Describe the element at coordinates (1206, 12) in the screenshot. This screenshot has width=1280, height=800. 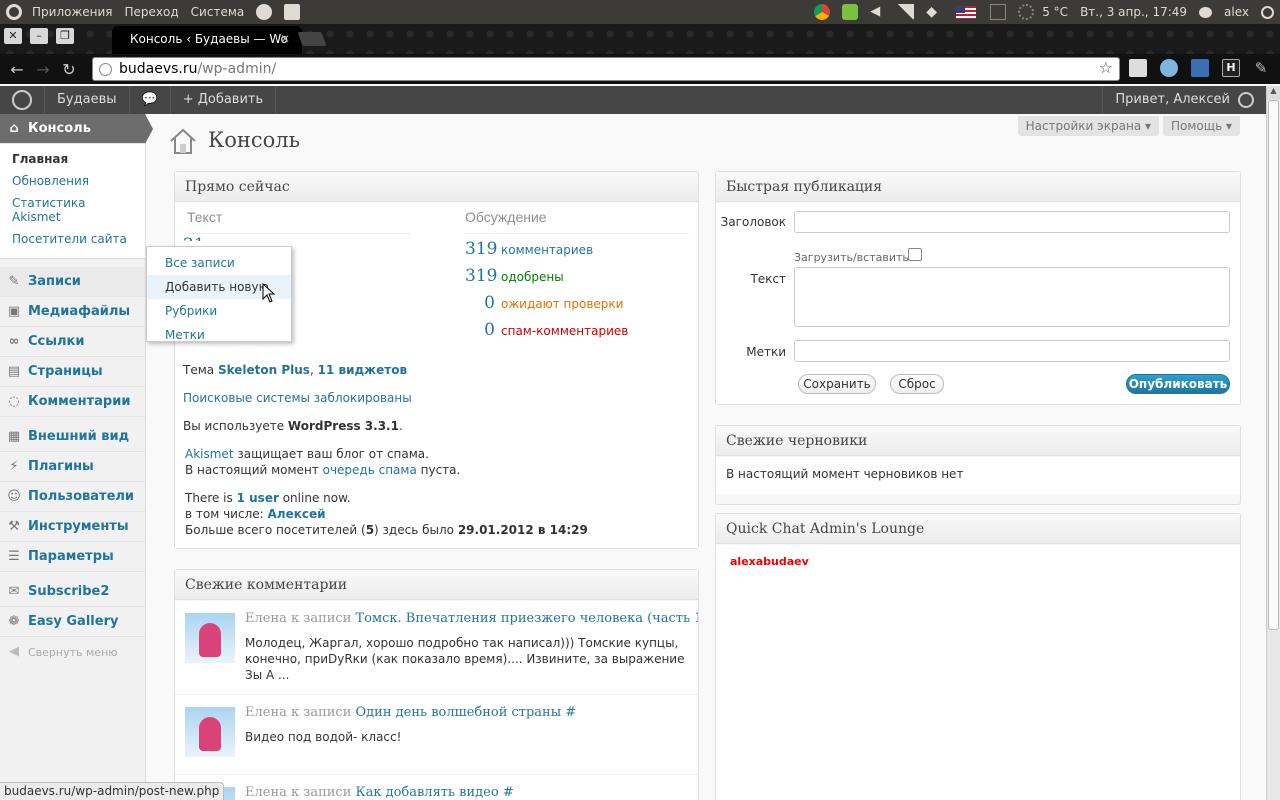
I see `chat-status-icon` at that location.